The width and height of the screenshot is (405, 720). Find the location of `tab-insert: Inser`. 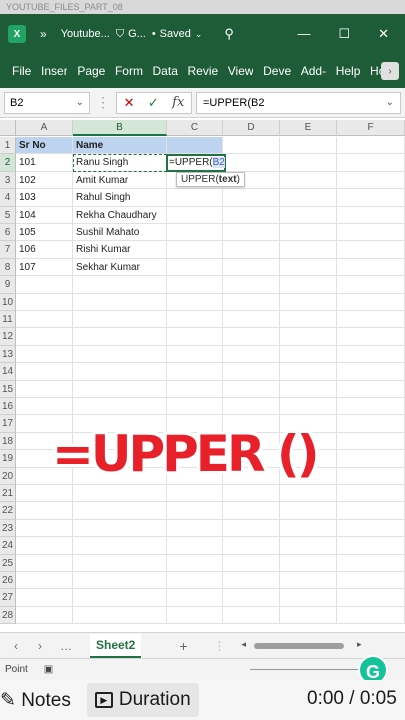

tab-insert: Inser is located at coordinates (54, 71).